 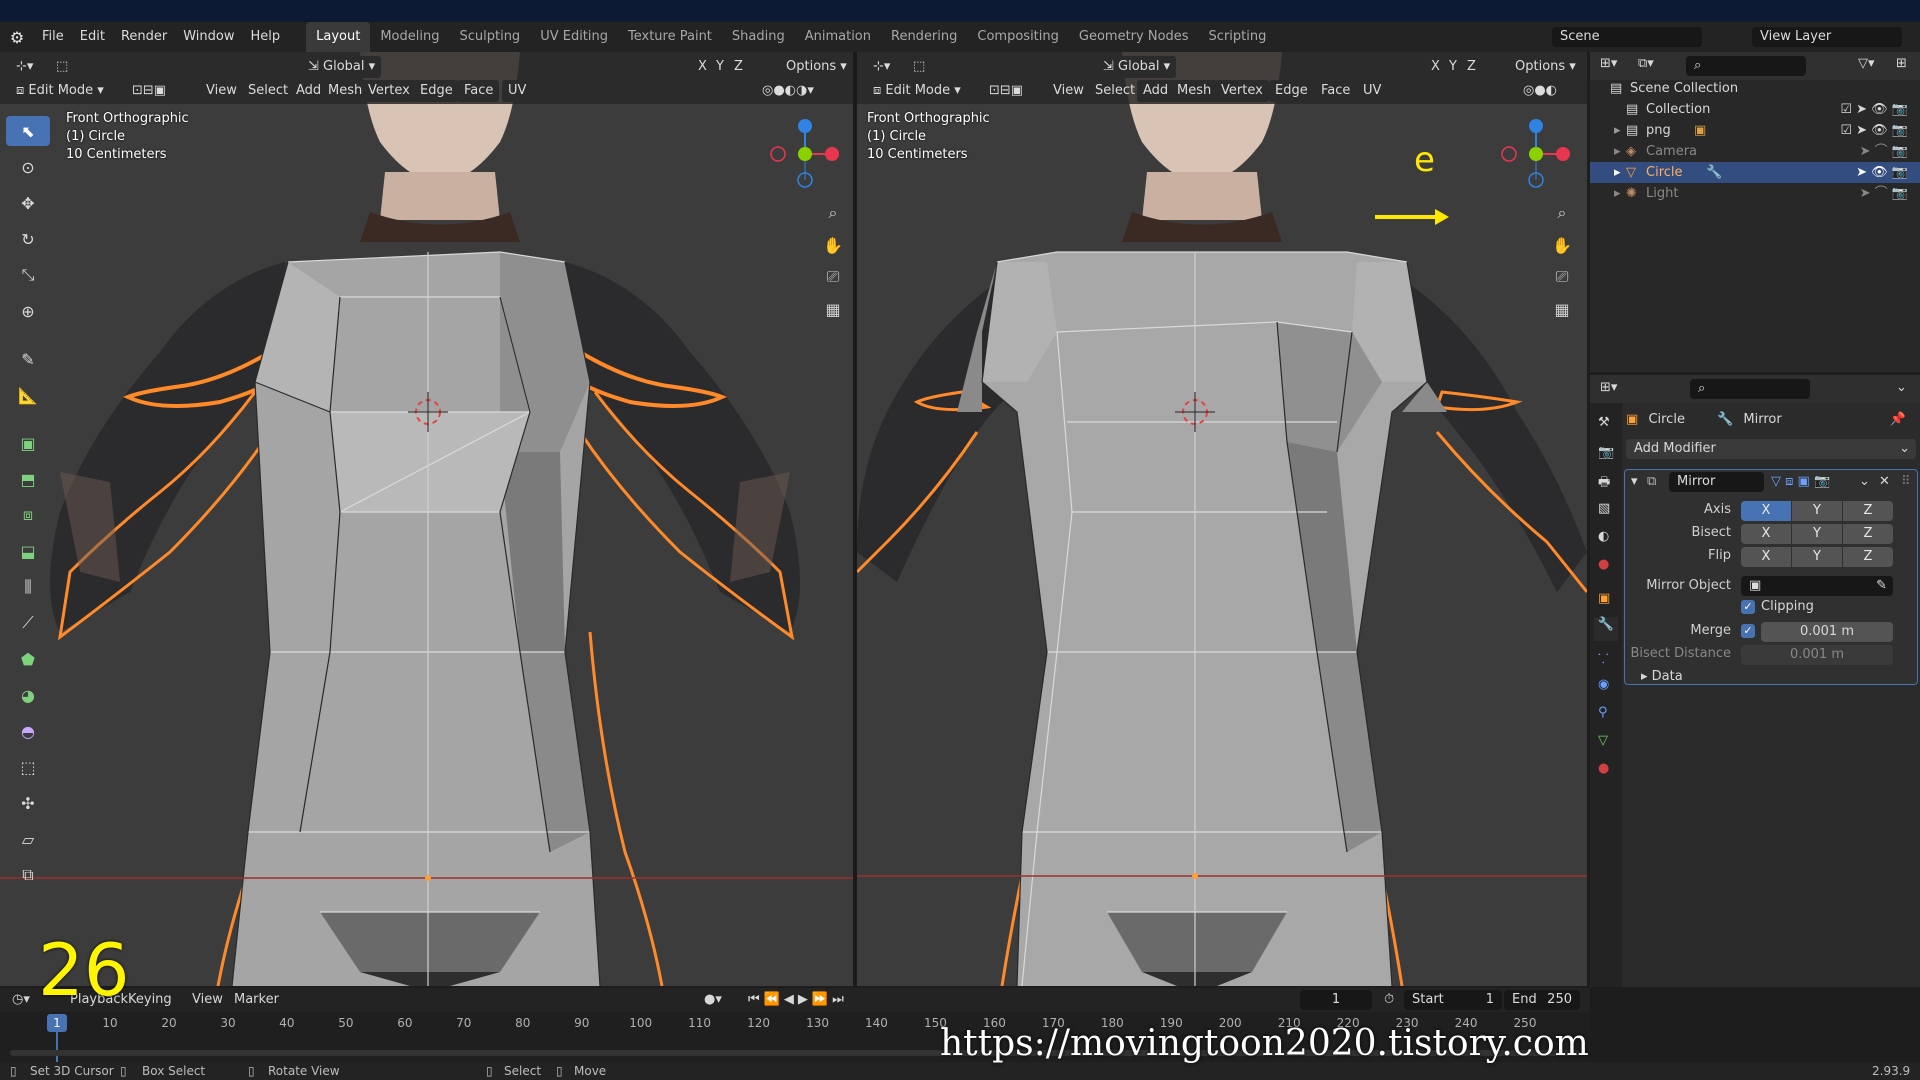 I want to click on shading-mode-icons: ◎●◐, so click(x=1540, y=91).